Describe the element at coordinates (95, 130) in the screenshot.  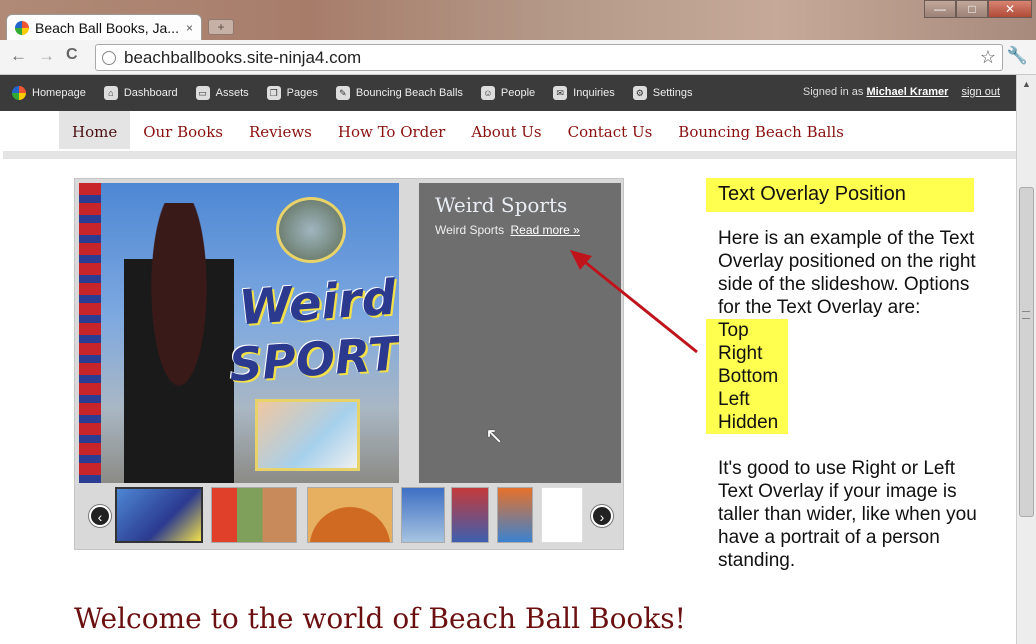
I see `nav-home: Home` at that location.